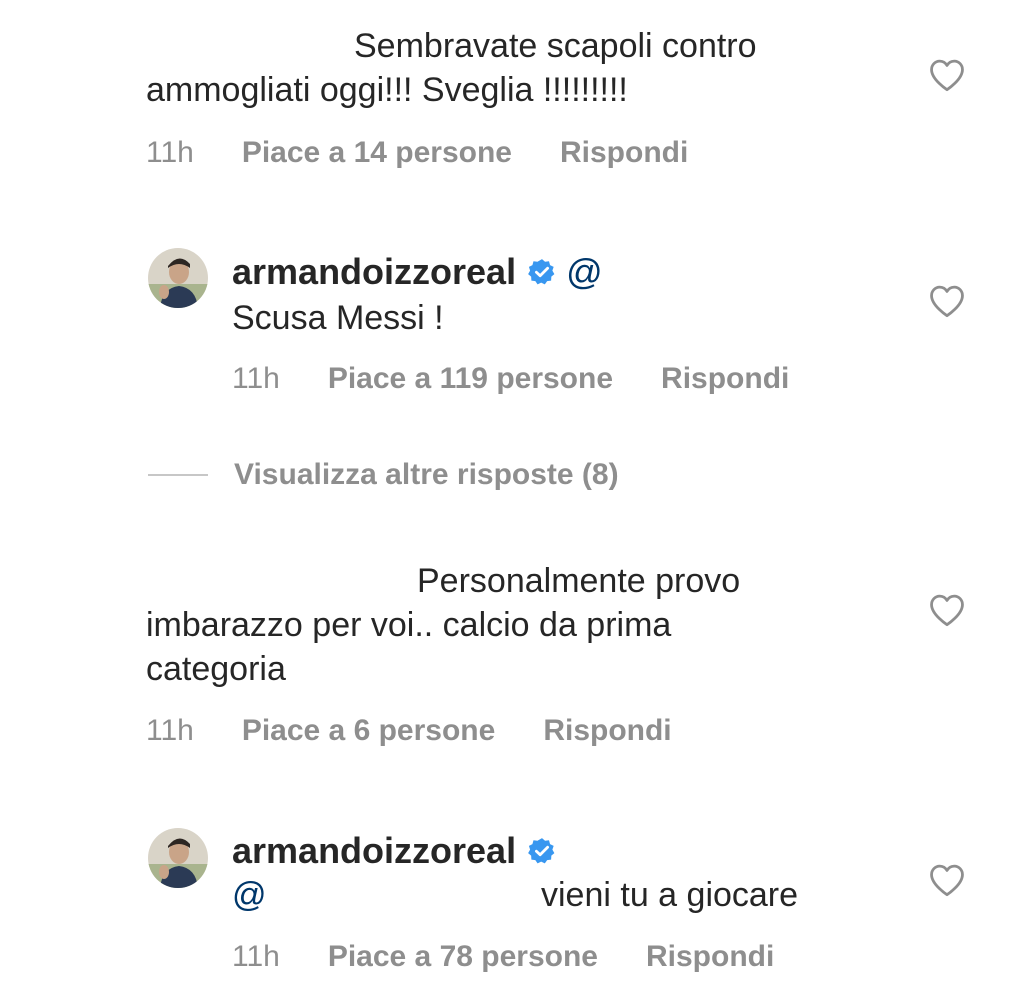 Image resolution: width=1024 pixels, height=992 pixels. What do you see at coordinates (178, 475) in the screenshot?
I see `divider-line` at bounding box center [178, 475].